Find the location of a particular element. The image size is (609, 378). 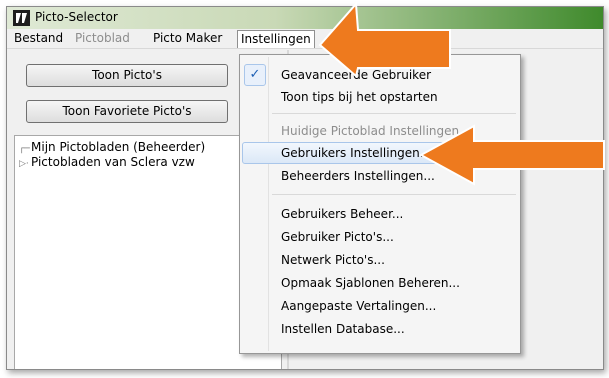

tree-node-my-pictoblades: ┌─Mijn Pictobladen (Beheerder) is located at coordinates (112, 147).